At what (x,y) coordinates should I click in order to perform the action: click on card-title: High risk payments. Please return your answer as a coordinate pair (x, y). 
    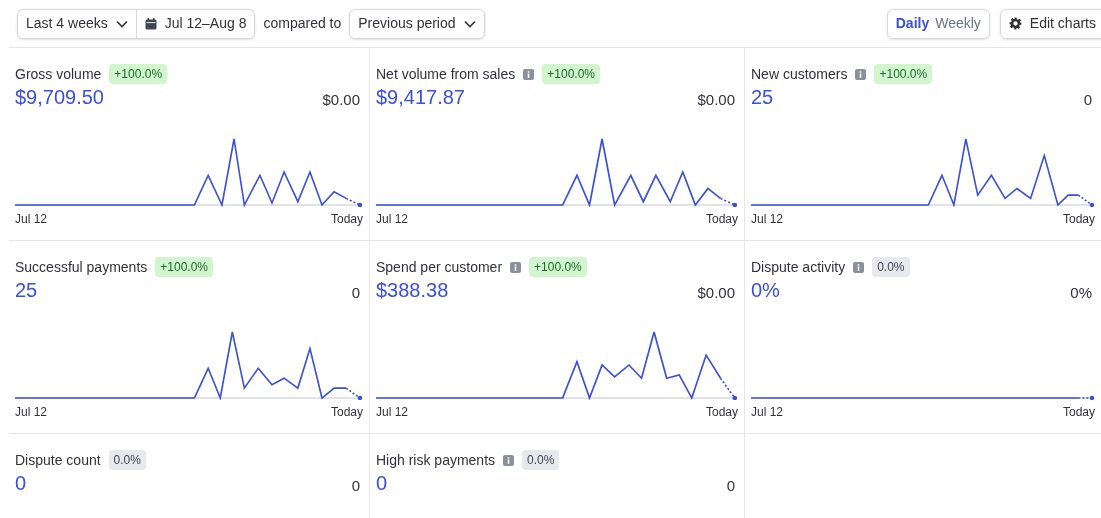
    Looking at the image, I should click on (436, 460).